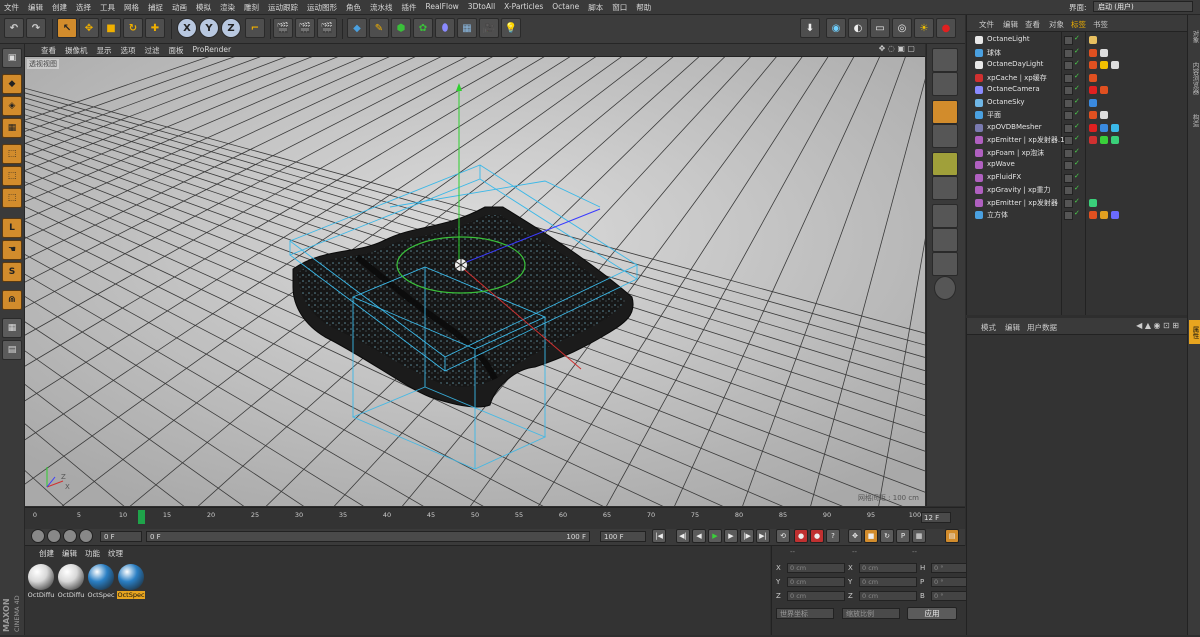  I want to click on polygons-mode-button: ⬚, so click(12, 198).